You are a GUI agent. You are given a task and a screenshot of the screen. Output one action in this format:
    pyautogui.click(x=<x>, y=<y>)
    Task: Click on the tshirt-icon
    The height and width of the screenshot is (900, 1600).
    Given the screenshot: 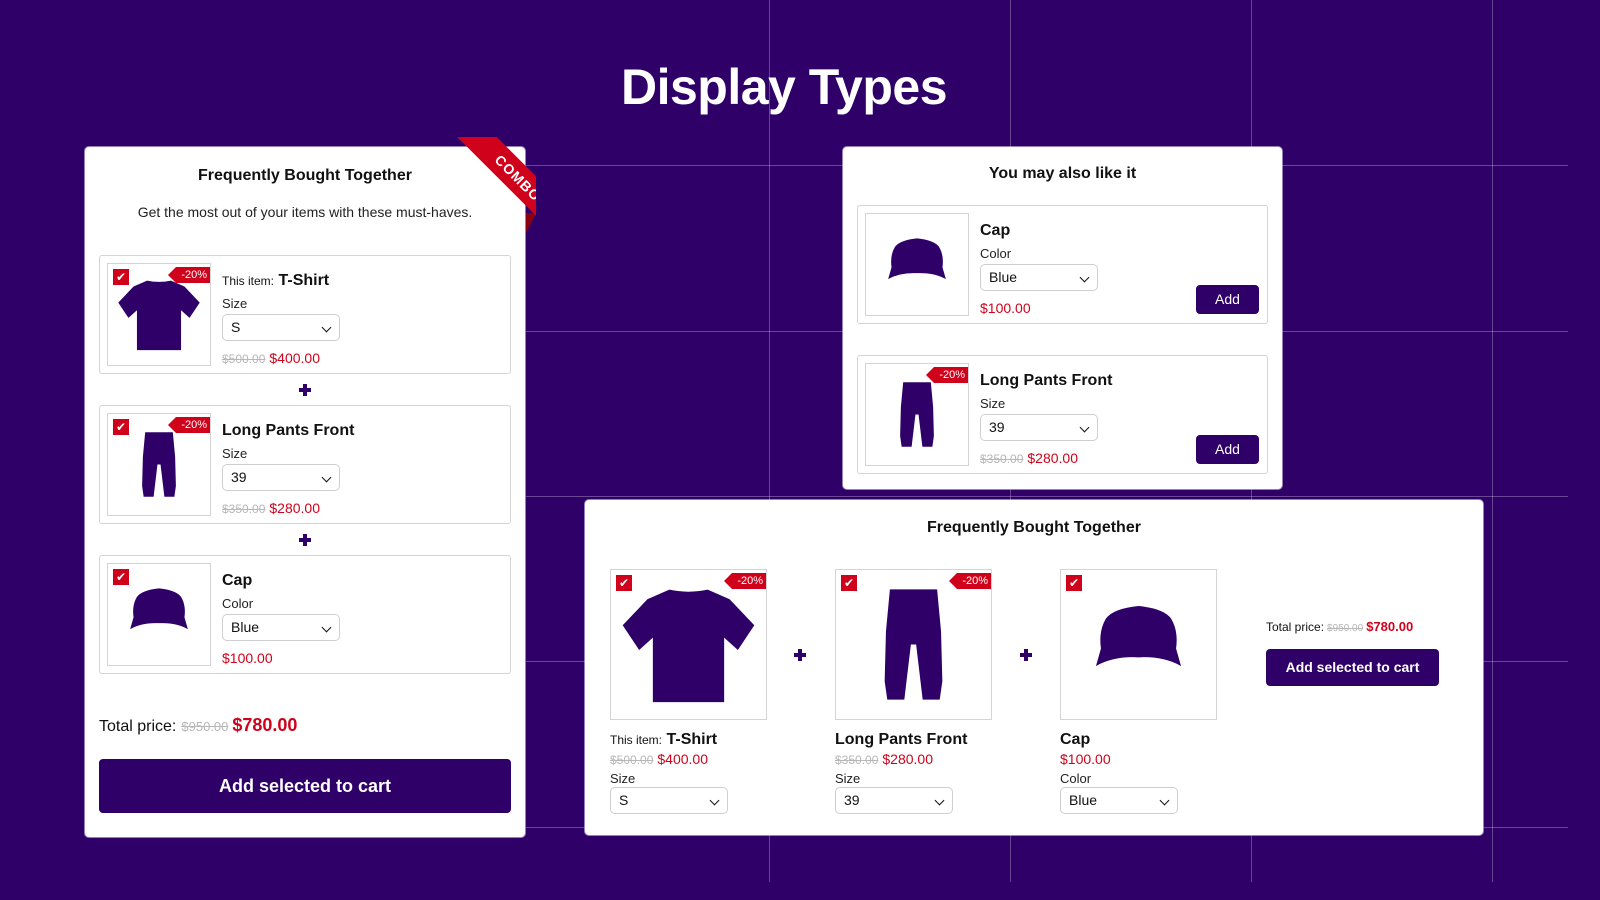 What is the action you would take?
    pyautogui.click(x=688, y=646)
    